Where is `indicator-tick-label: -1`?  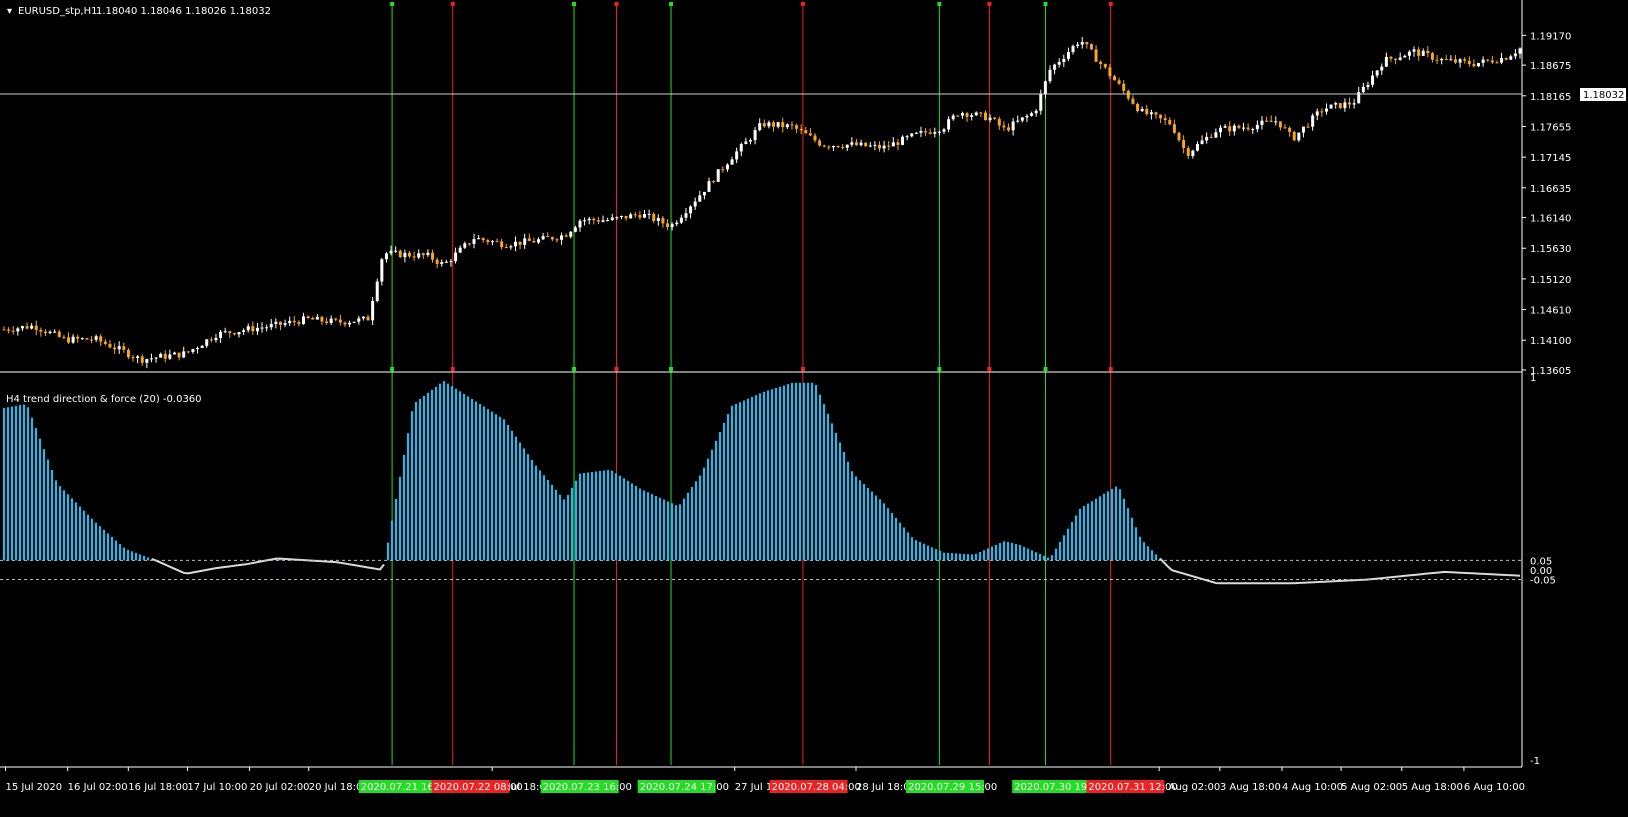 indicator-tick-label: -1 is located at coordinates (1535, 761).